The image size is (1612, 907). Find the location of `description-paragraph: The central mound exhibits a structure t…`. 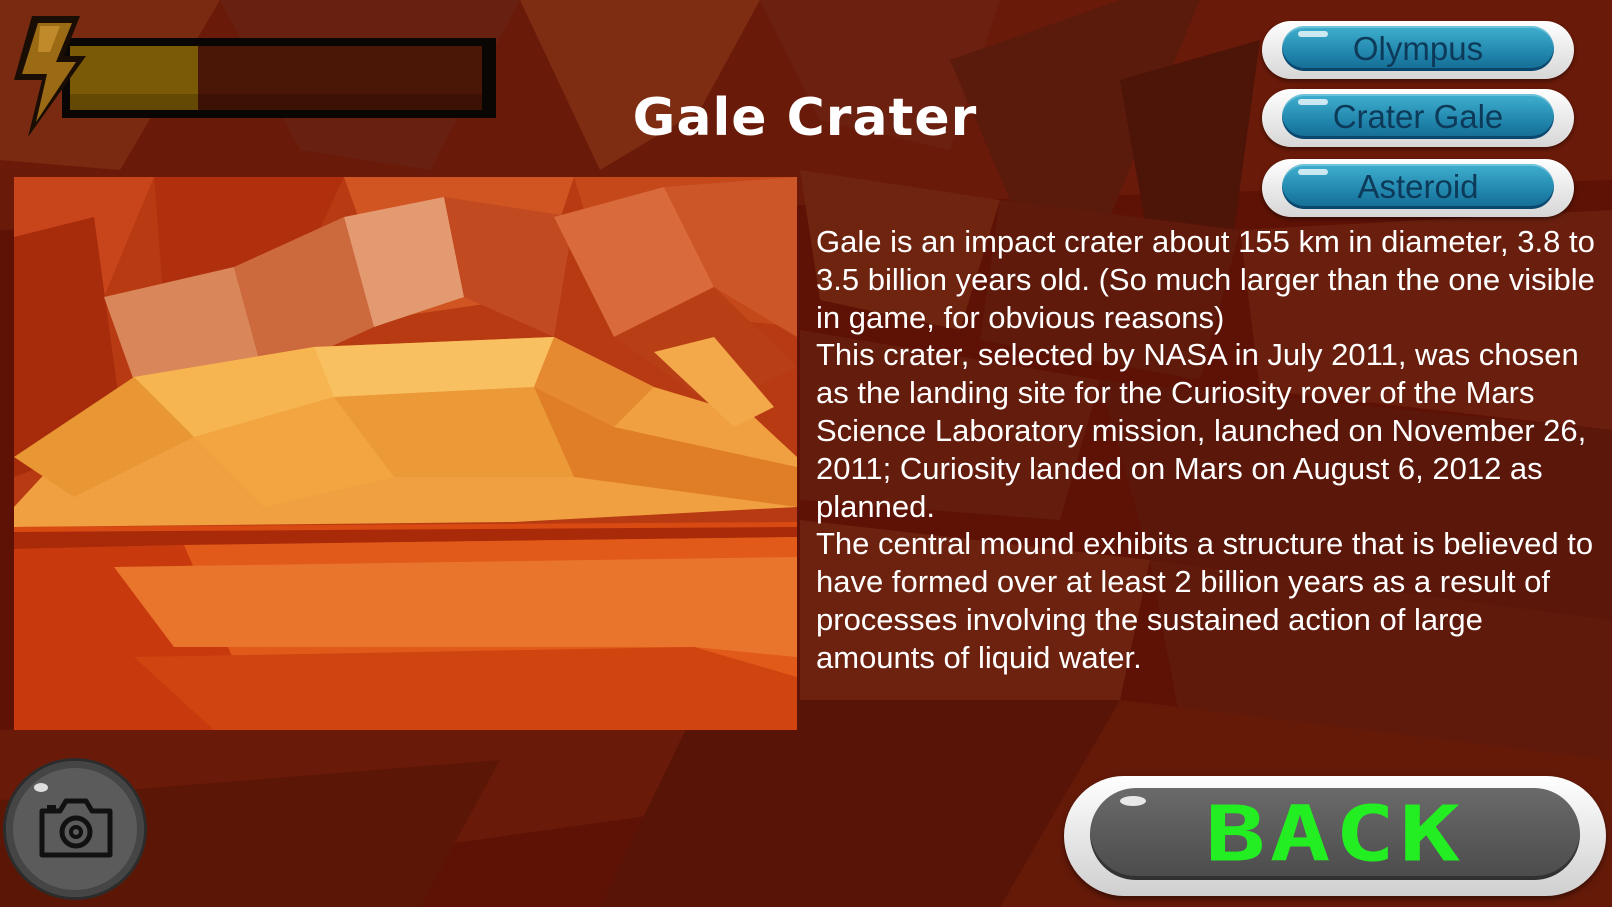

description-paragraph: The central mound exhibits a structure t… is located at coordinates (1205, 600).